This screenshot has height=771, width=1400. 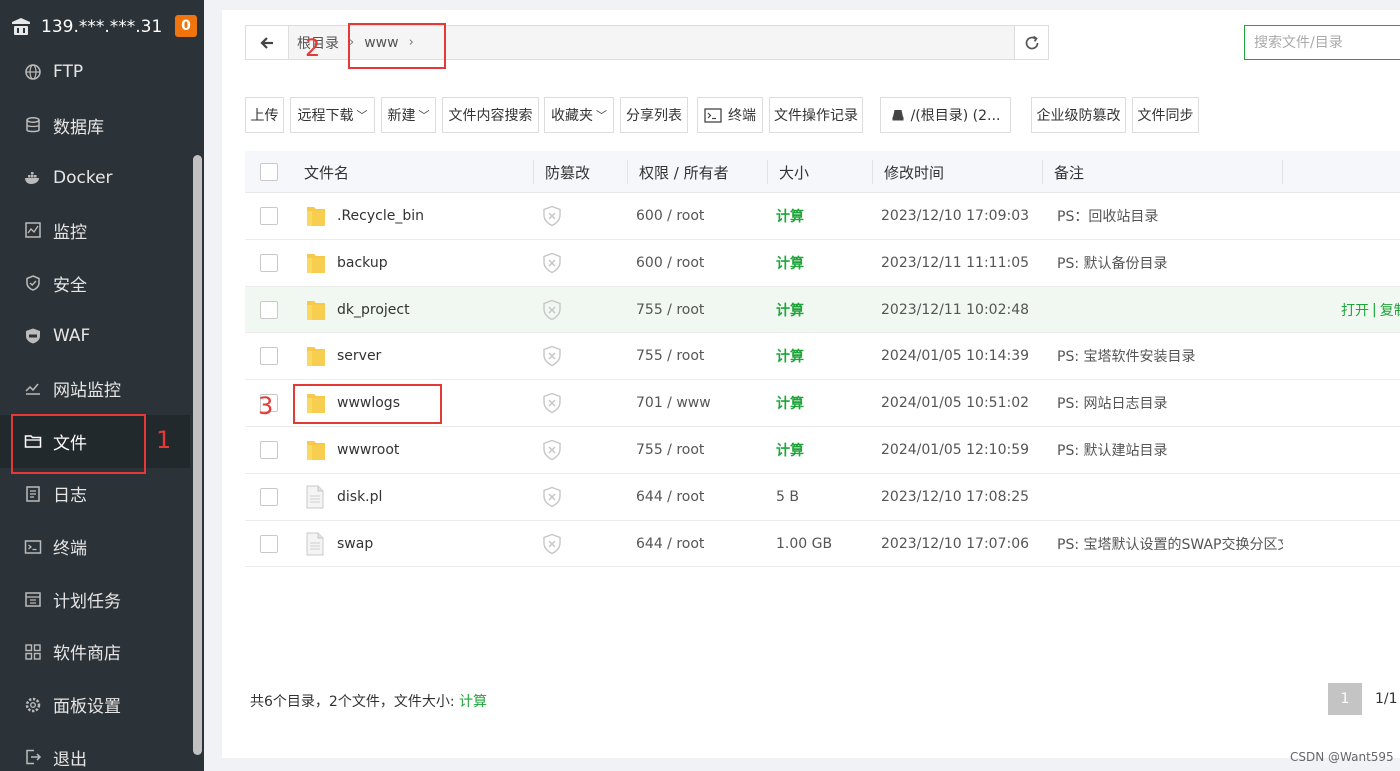 I want to click on file-name: server, so click(x=359, y=356).